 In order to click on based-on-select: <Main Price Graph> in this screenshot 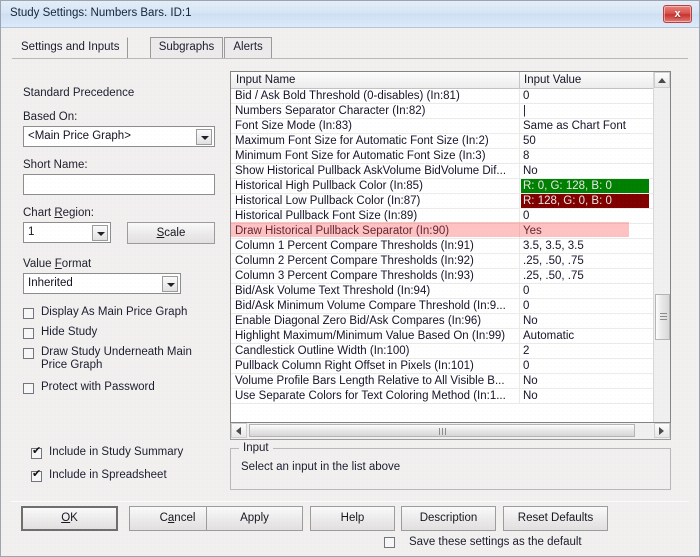, I will do `click(119, 136)`.